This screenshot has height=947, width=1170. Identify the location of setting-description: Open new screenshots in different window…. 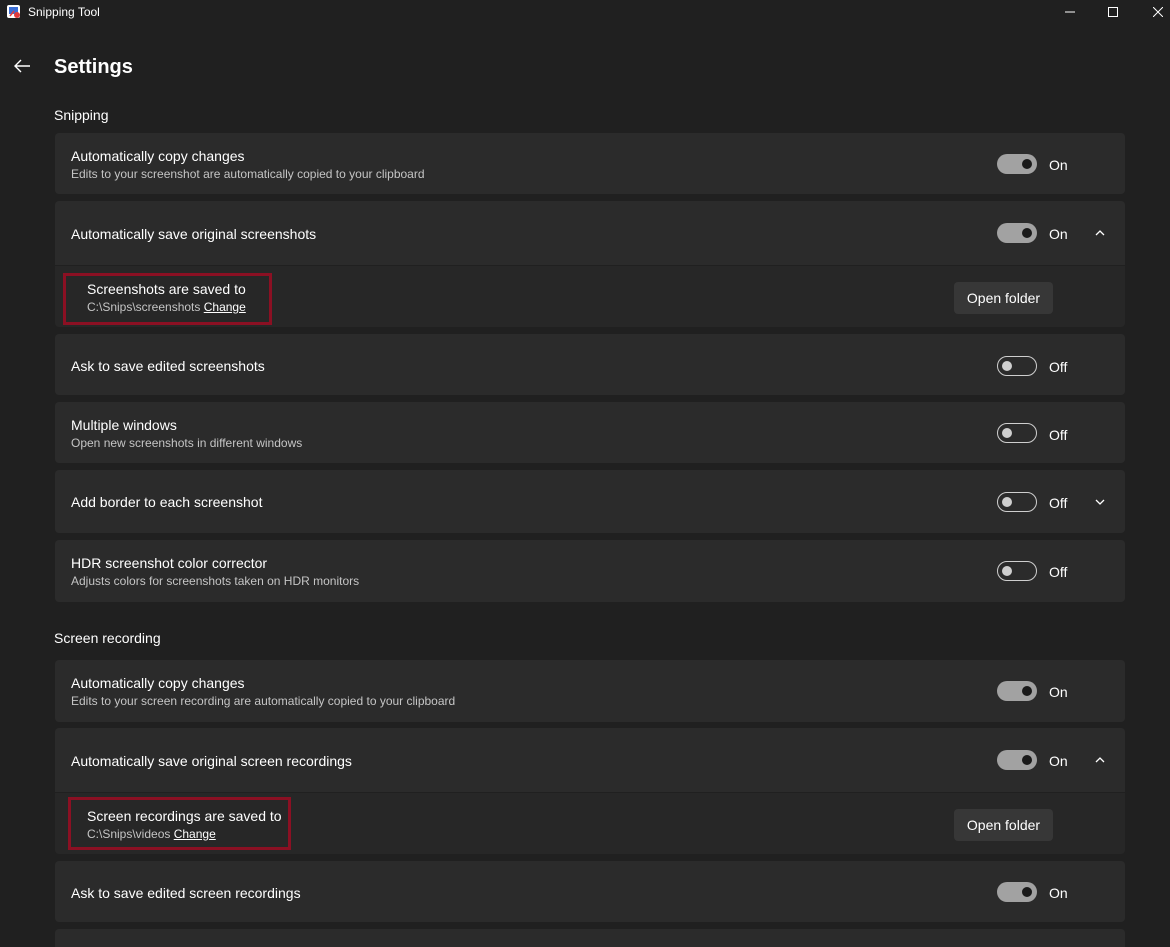
(187, 443).